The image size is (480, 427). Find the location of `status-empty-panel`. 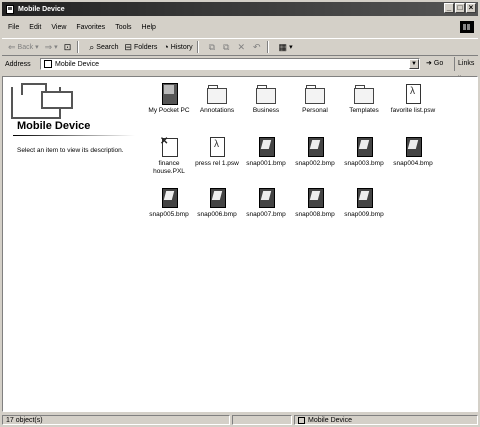

status-empty-panel is located at coordinates (262, 420).